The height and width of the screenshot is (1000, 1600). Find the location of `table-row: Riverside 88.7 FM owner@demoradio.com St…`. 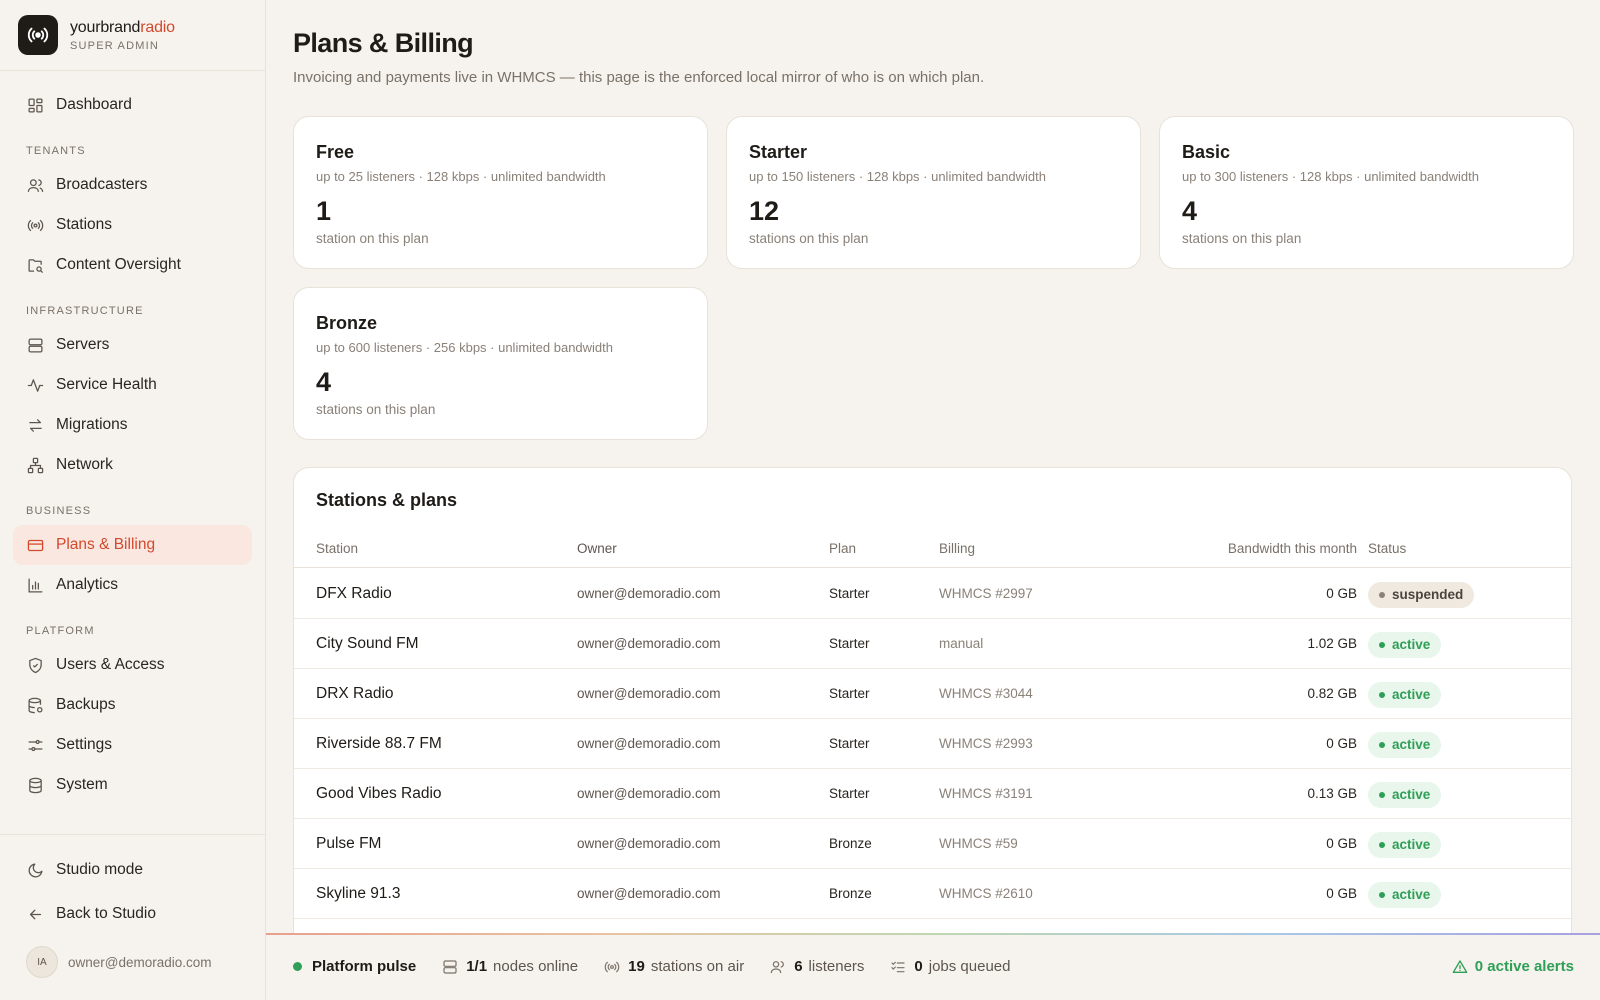

table-row: Riverside 88.7 FM owner@demoradio.com St… is located at coordinates (932, 744).